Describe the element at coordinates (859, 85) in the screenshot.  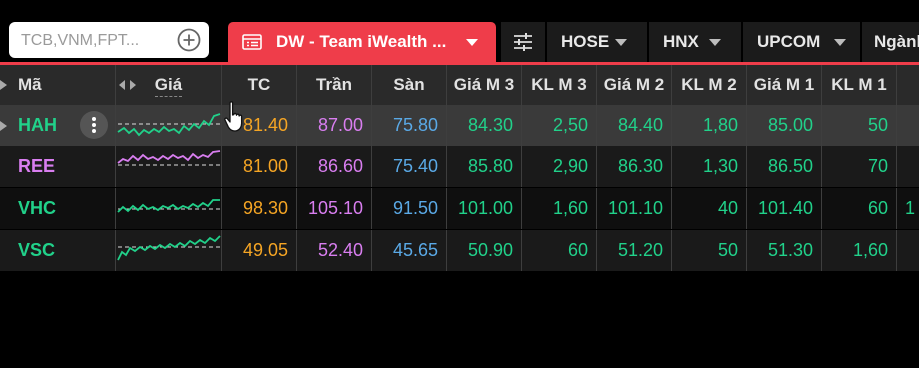
I see `header-kl-m1: KL M 1` at that location.